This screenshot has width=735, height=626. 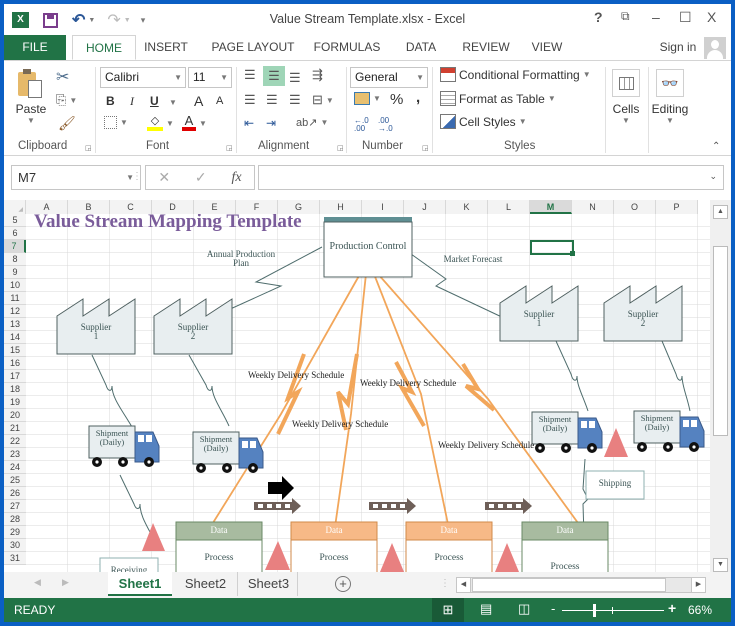 I want to click on sheet-tab-sheet2: Sheet2, so click(x=206, y=584).